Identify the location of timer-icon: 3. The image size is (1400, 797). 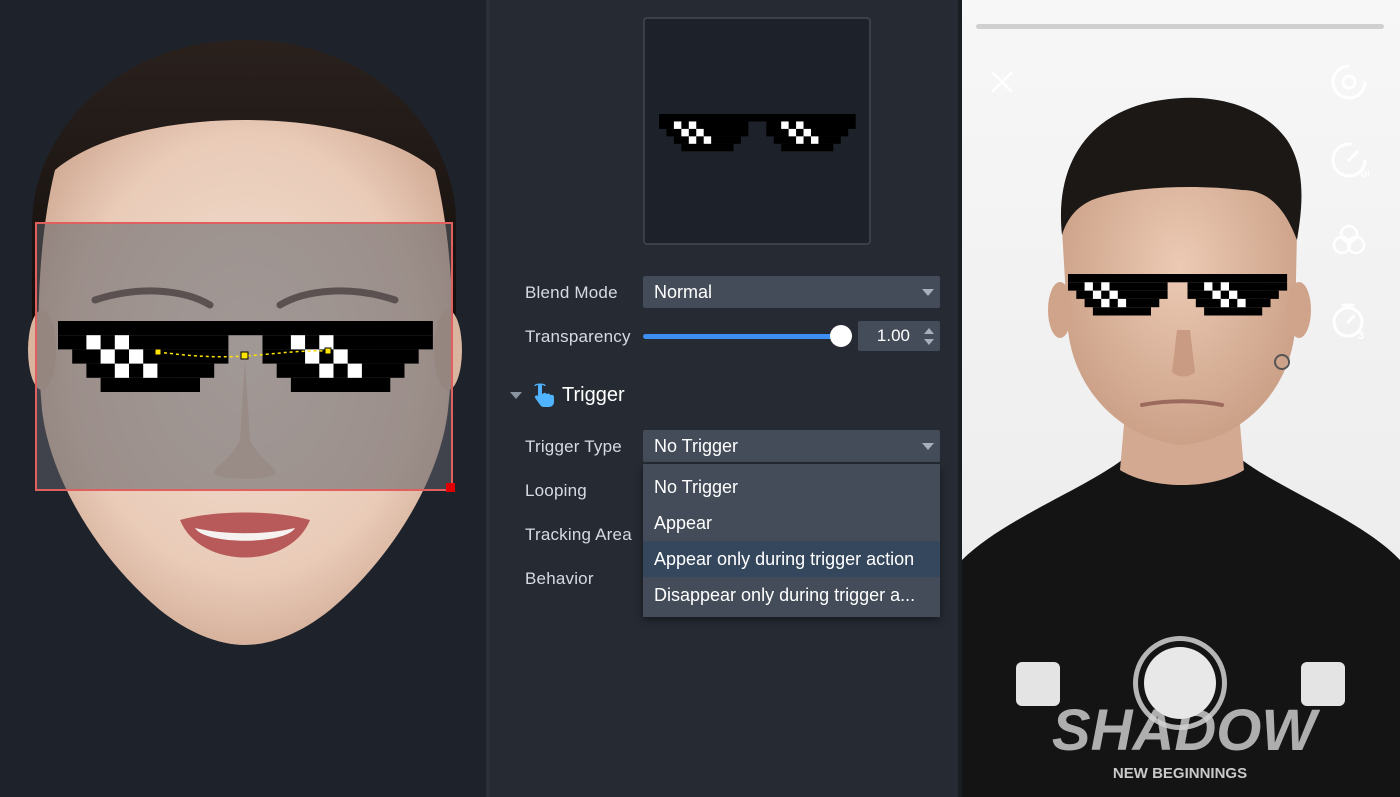
(1350, 320).